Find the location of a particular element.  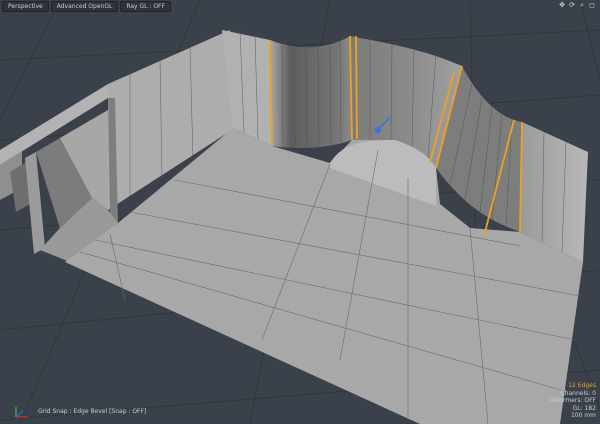

axis-gizmo-icon is located at coordinates (21, 412).